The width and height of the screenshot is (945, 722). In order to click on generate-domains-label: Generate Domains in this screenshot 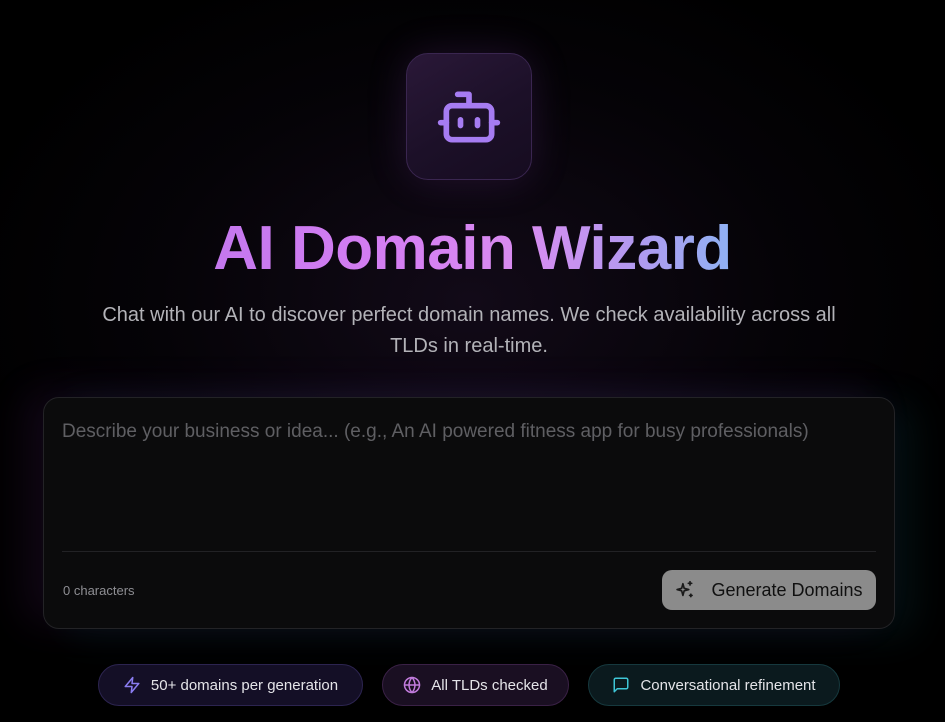, I will do `click(787, 589)`.